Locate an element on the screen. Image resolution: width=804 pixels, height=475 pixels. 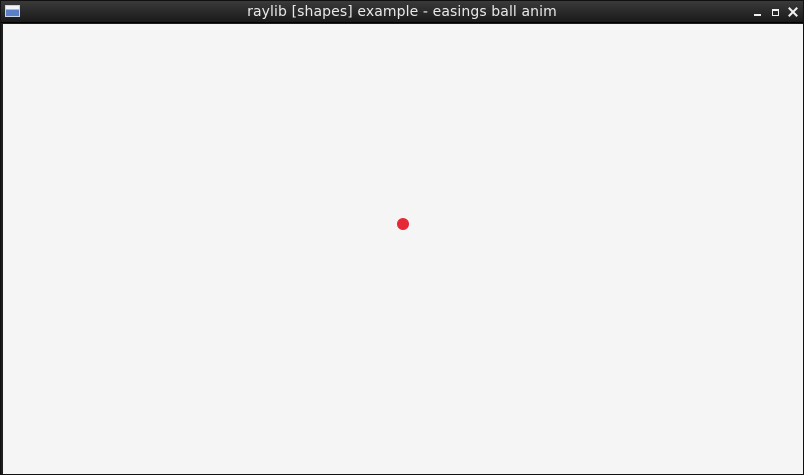
close-icon is located at coordinates (793, 12).